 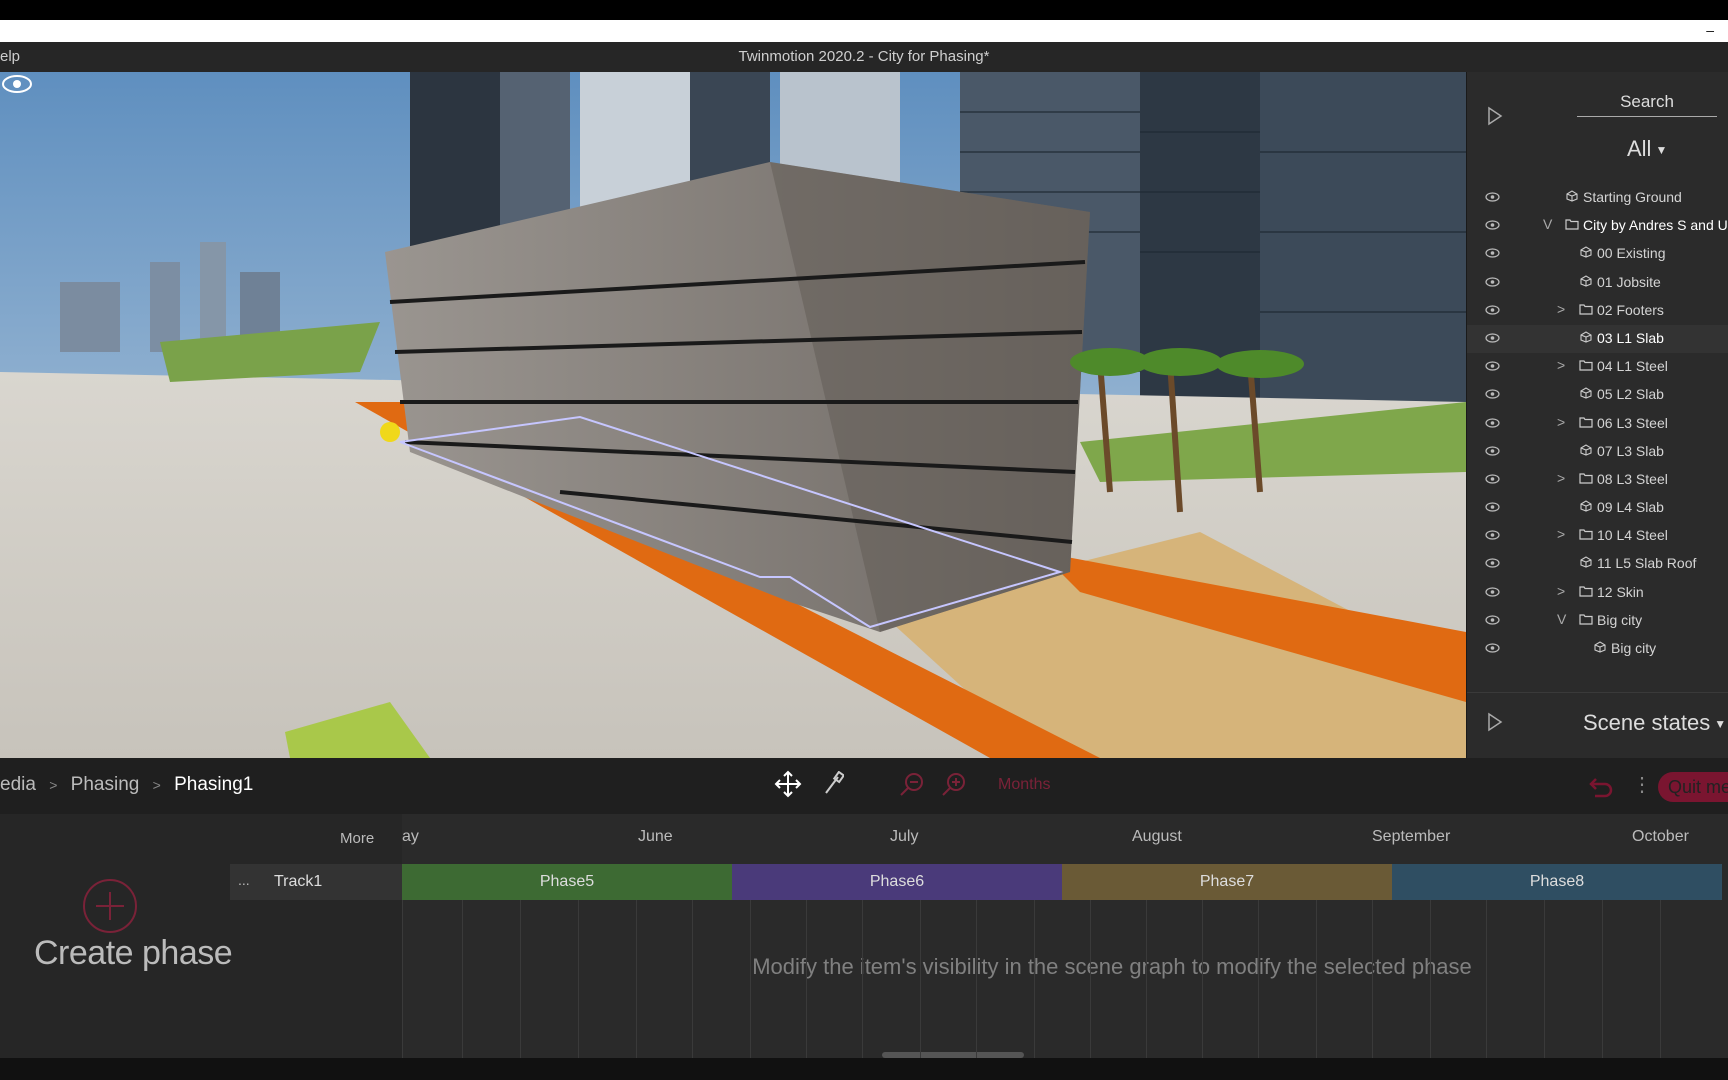 I want to click on search-input: Search, so click(x=1647, y=104).